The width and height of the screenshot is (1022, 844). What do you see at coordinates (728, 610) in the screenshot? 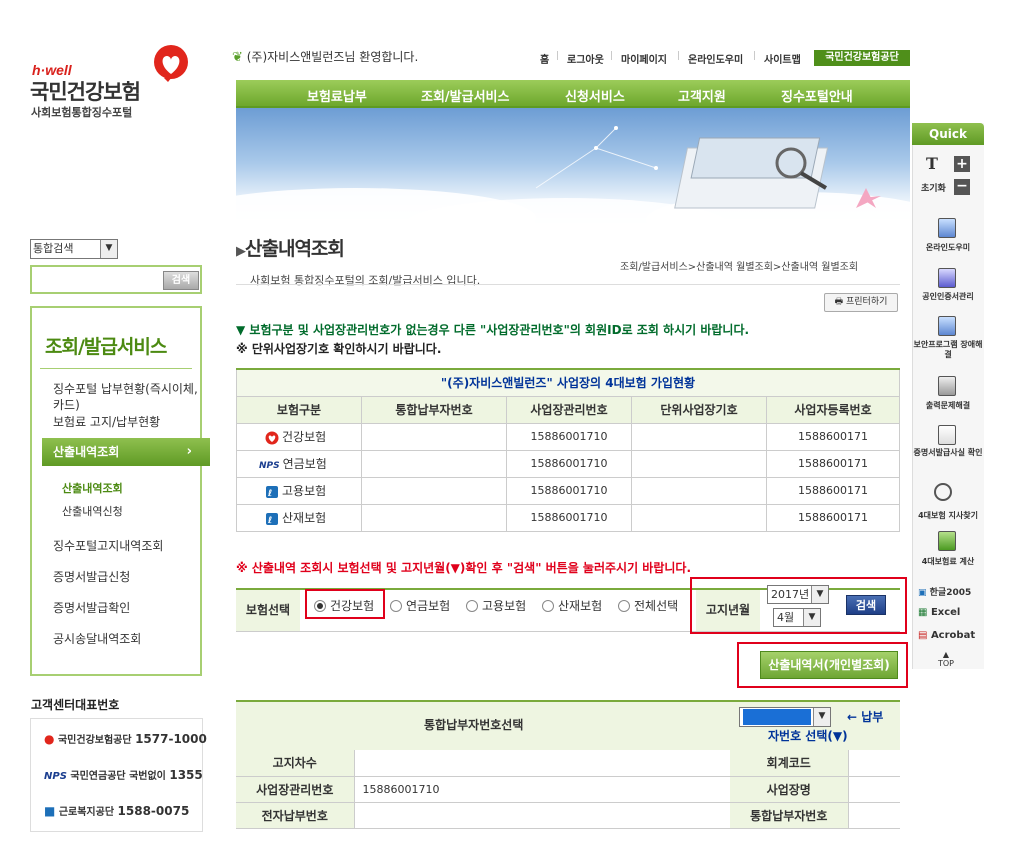
I see `notice-period-label: 고지년월` at bounding box center [728, 610].